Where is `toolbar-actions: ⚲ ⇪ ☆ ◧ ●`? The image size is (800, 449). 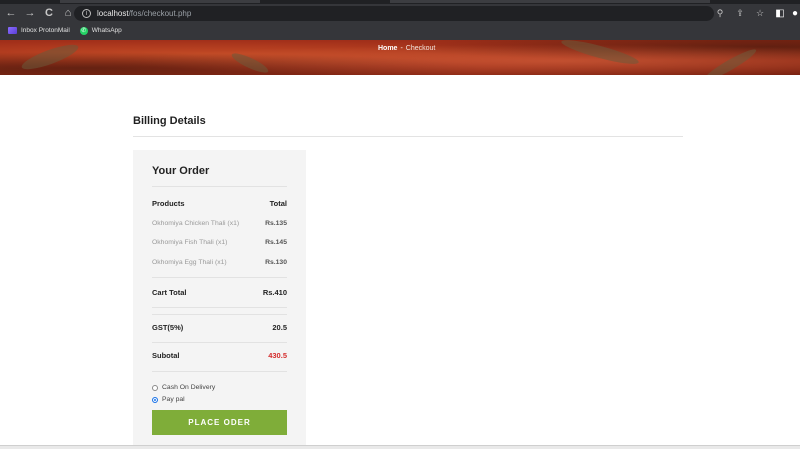 toolbar-actions: ⚲ ⇪ ☆ ◧ ● is located at coordinates (755, 13).